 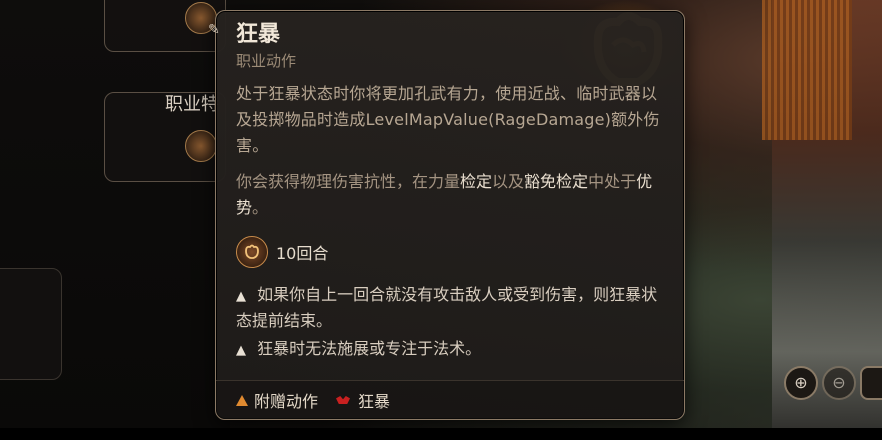 I want to click on warning-line: ▲ 如果你自上一回合就没有攻击敌人或受到伤害，则狂暴状态提前结束。, so click(x=451, y=308).